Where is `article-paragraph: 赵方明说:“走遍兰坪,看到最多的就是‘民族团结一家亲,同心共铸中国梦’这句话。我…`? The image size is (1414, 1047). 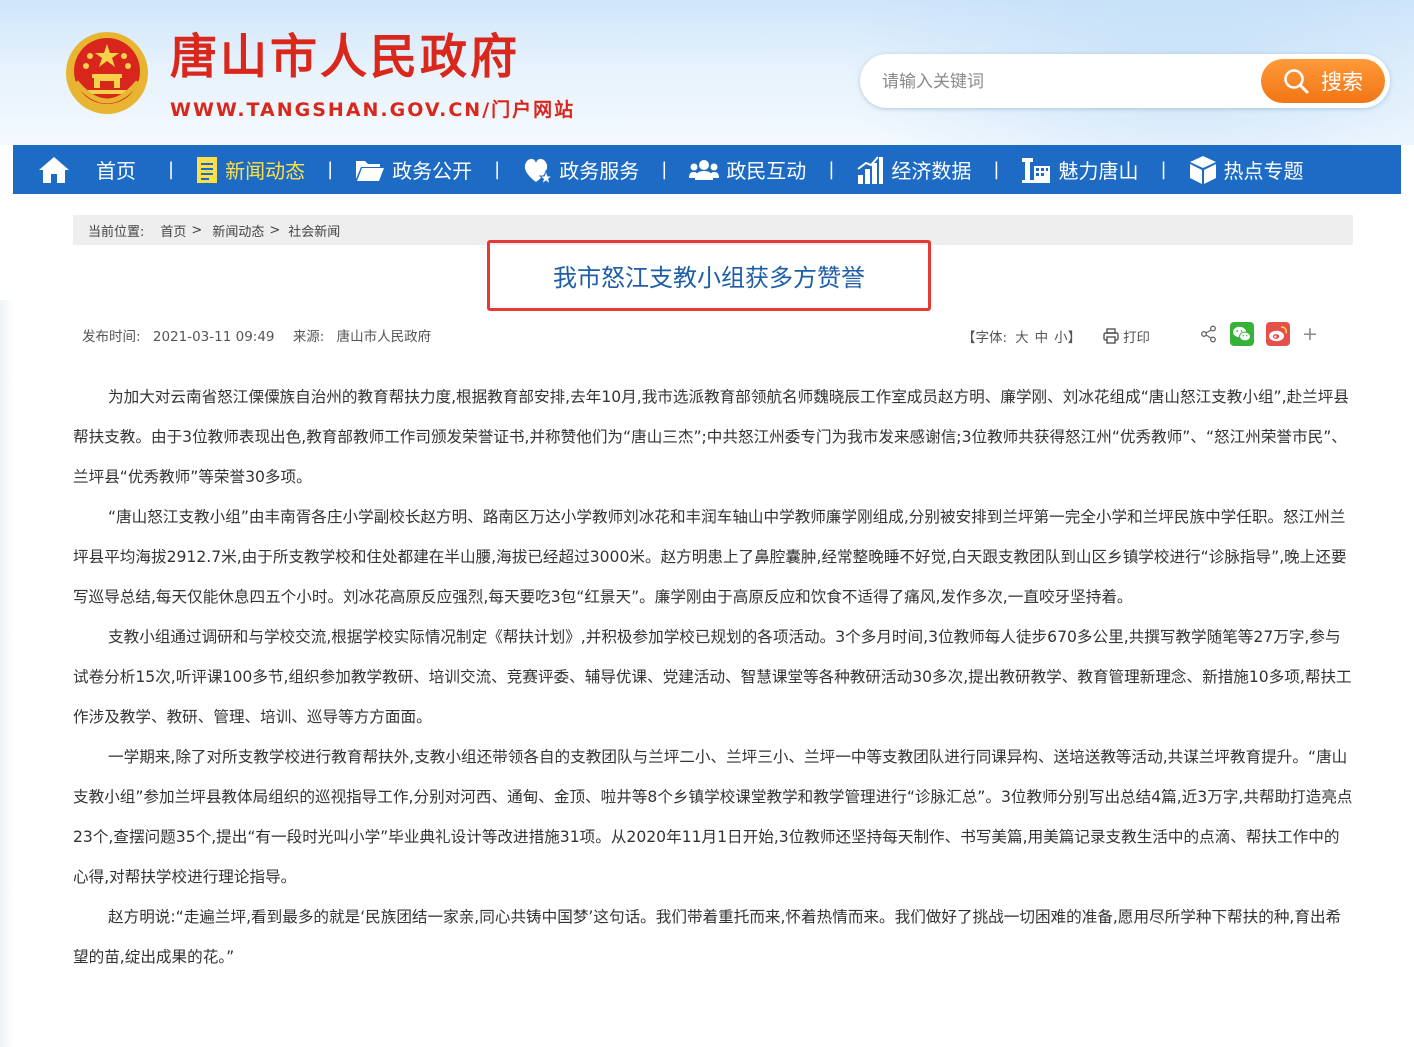 article-paragraph: 赵方明说:“走遍兰坪,看到最多的就是‘民族团结一家亲,同心共铸中国梦’这句话。我… is located at coordinates (707, 937).